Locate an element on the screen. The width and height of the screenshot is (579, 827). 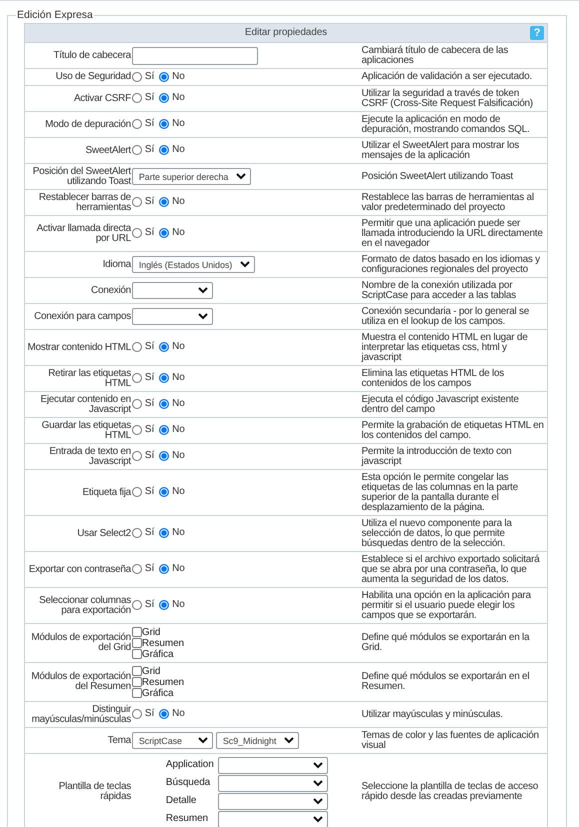
field-label: Activar llamada directa por URL is located at coordinates (83, 233).